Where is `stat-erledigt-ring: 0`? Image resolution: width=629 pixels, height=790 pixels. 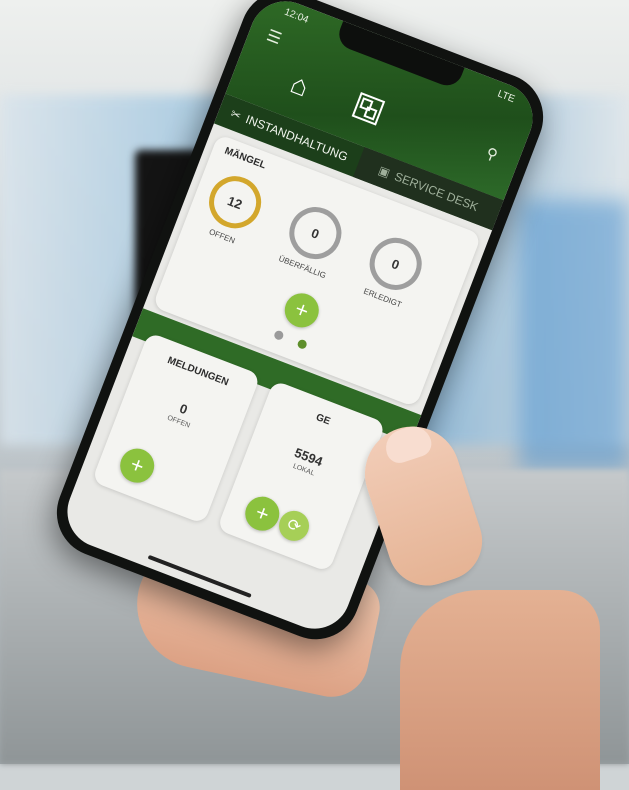
stat-erledigt-ring: 0 is located at coordinates (396, 264).